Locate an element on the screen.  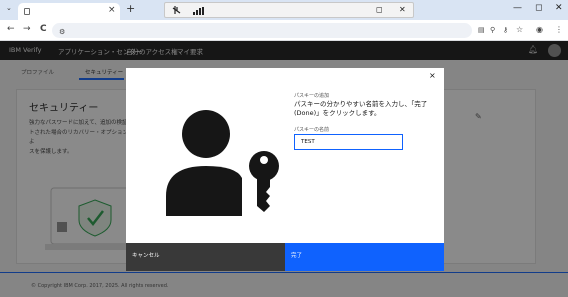
address-bar: ⚙ is located at coordinates (262, 30).